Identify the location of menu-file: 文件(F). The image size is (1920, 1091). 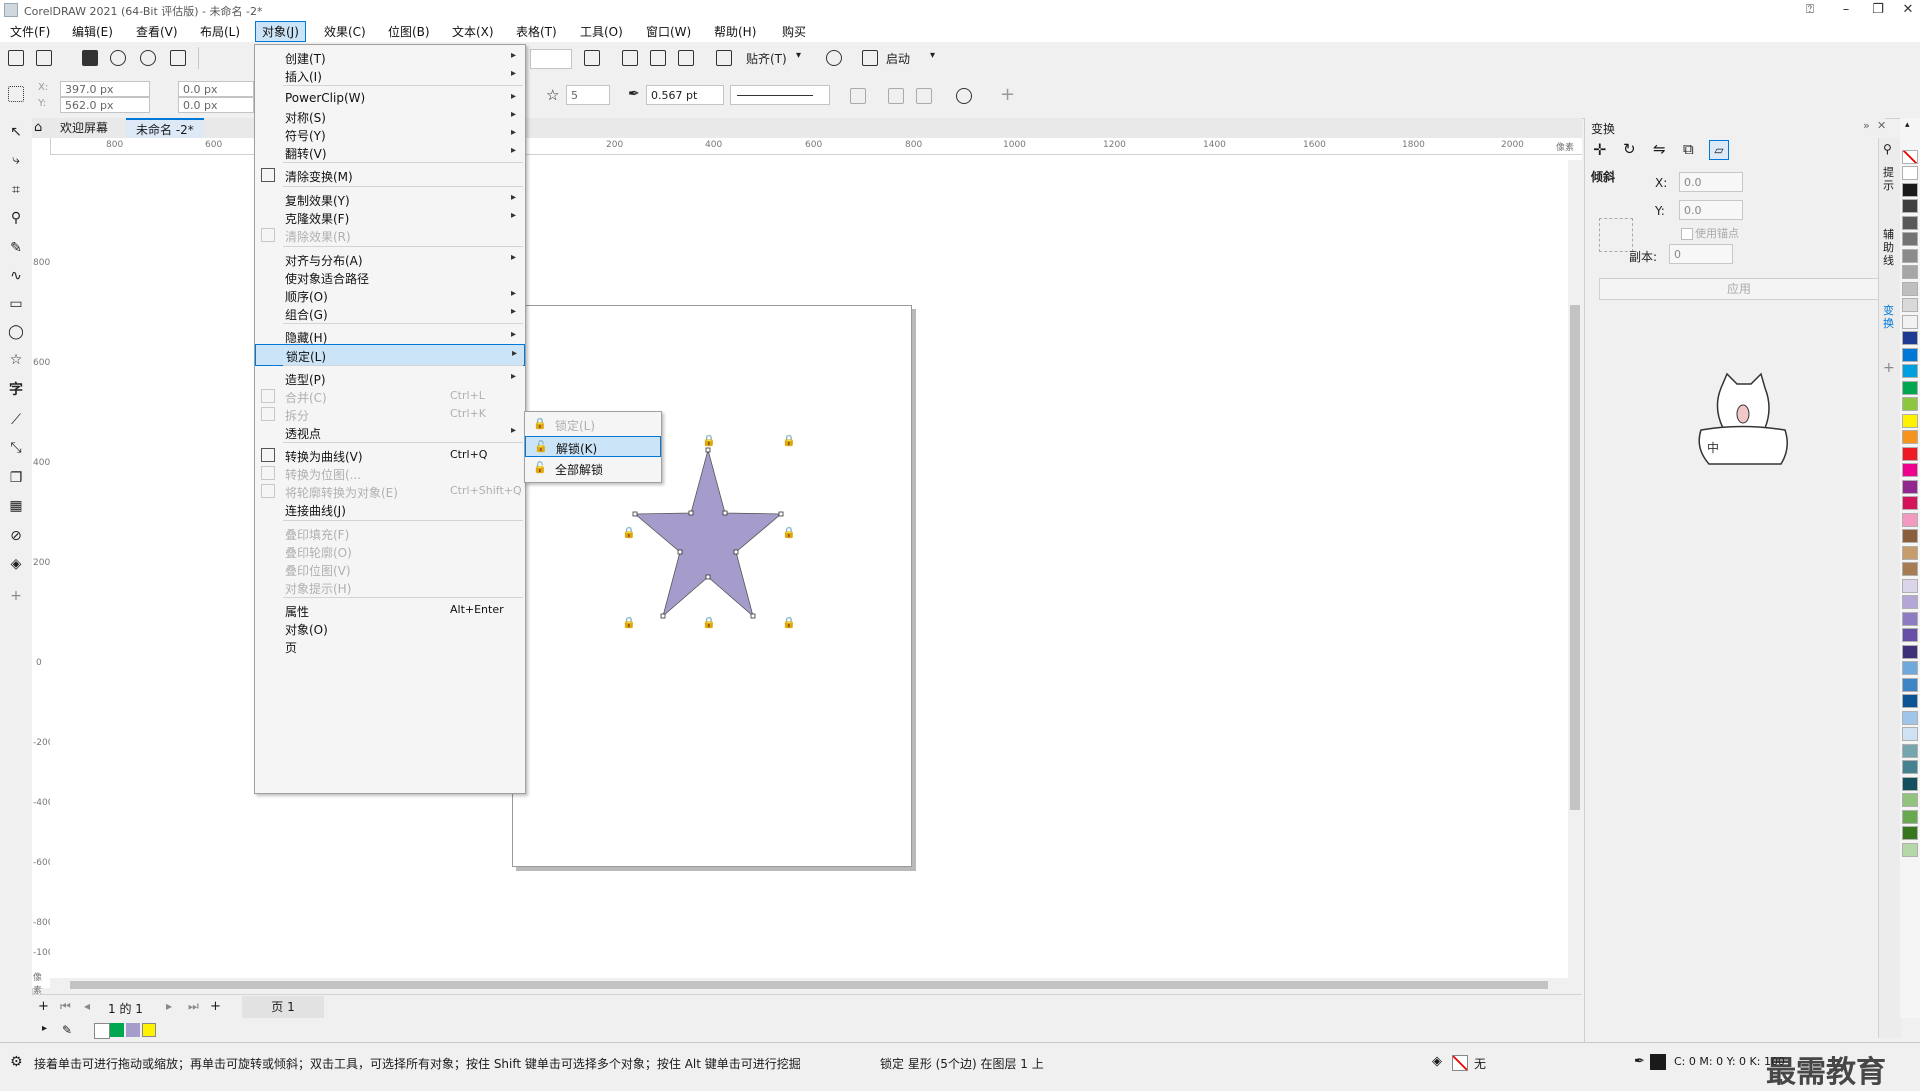
(30, 31).